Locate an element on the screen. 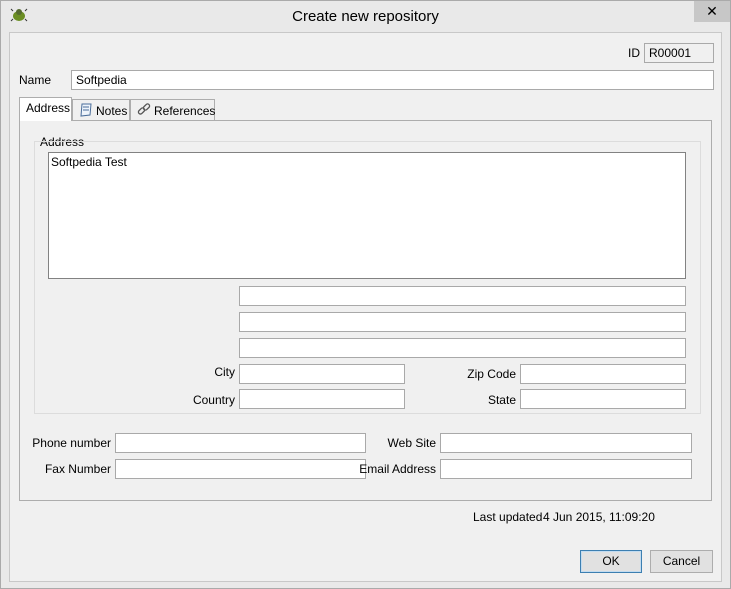 Image resolution: width=731 pixels, height=589 pixels. fax-input is located at coordinates (240, 469).